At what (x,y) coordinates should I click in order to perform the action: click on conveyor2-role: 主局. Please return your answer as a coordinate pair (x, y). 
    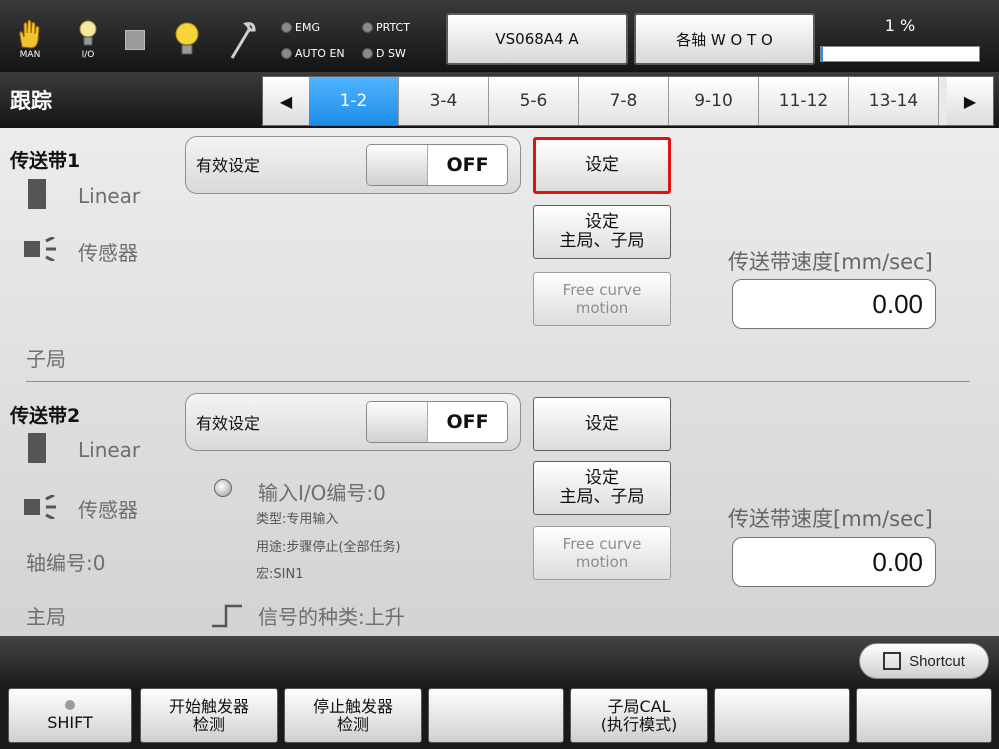
    Looking at the image, I should click on (46, 617).